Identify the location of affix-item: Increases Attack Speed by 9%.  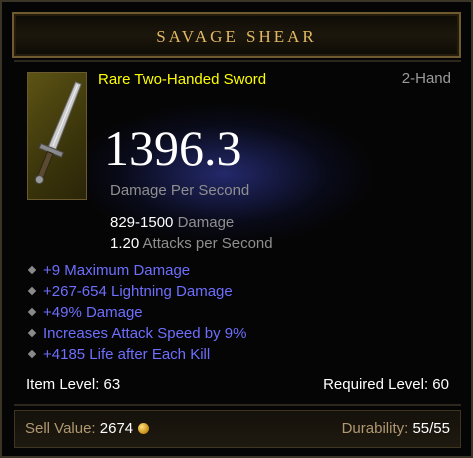
(136, 333).